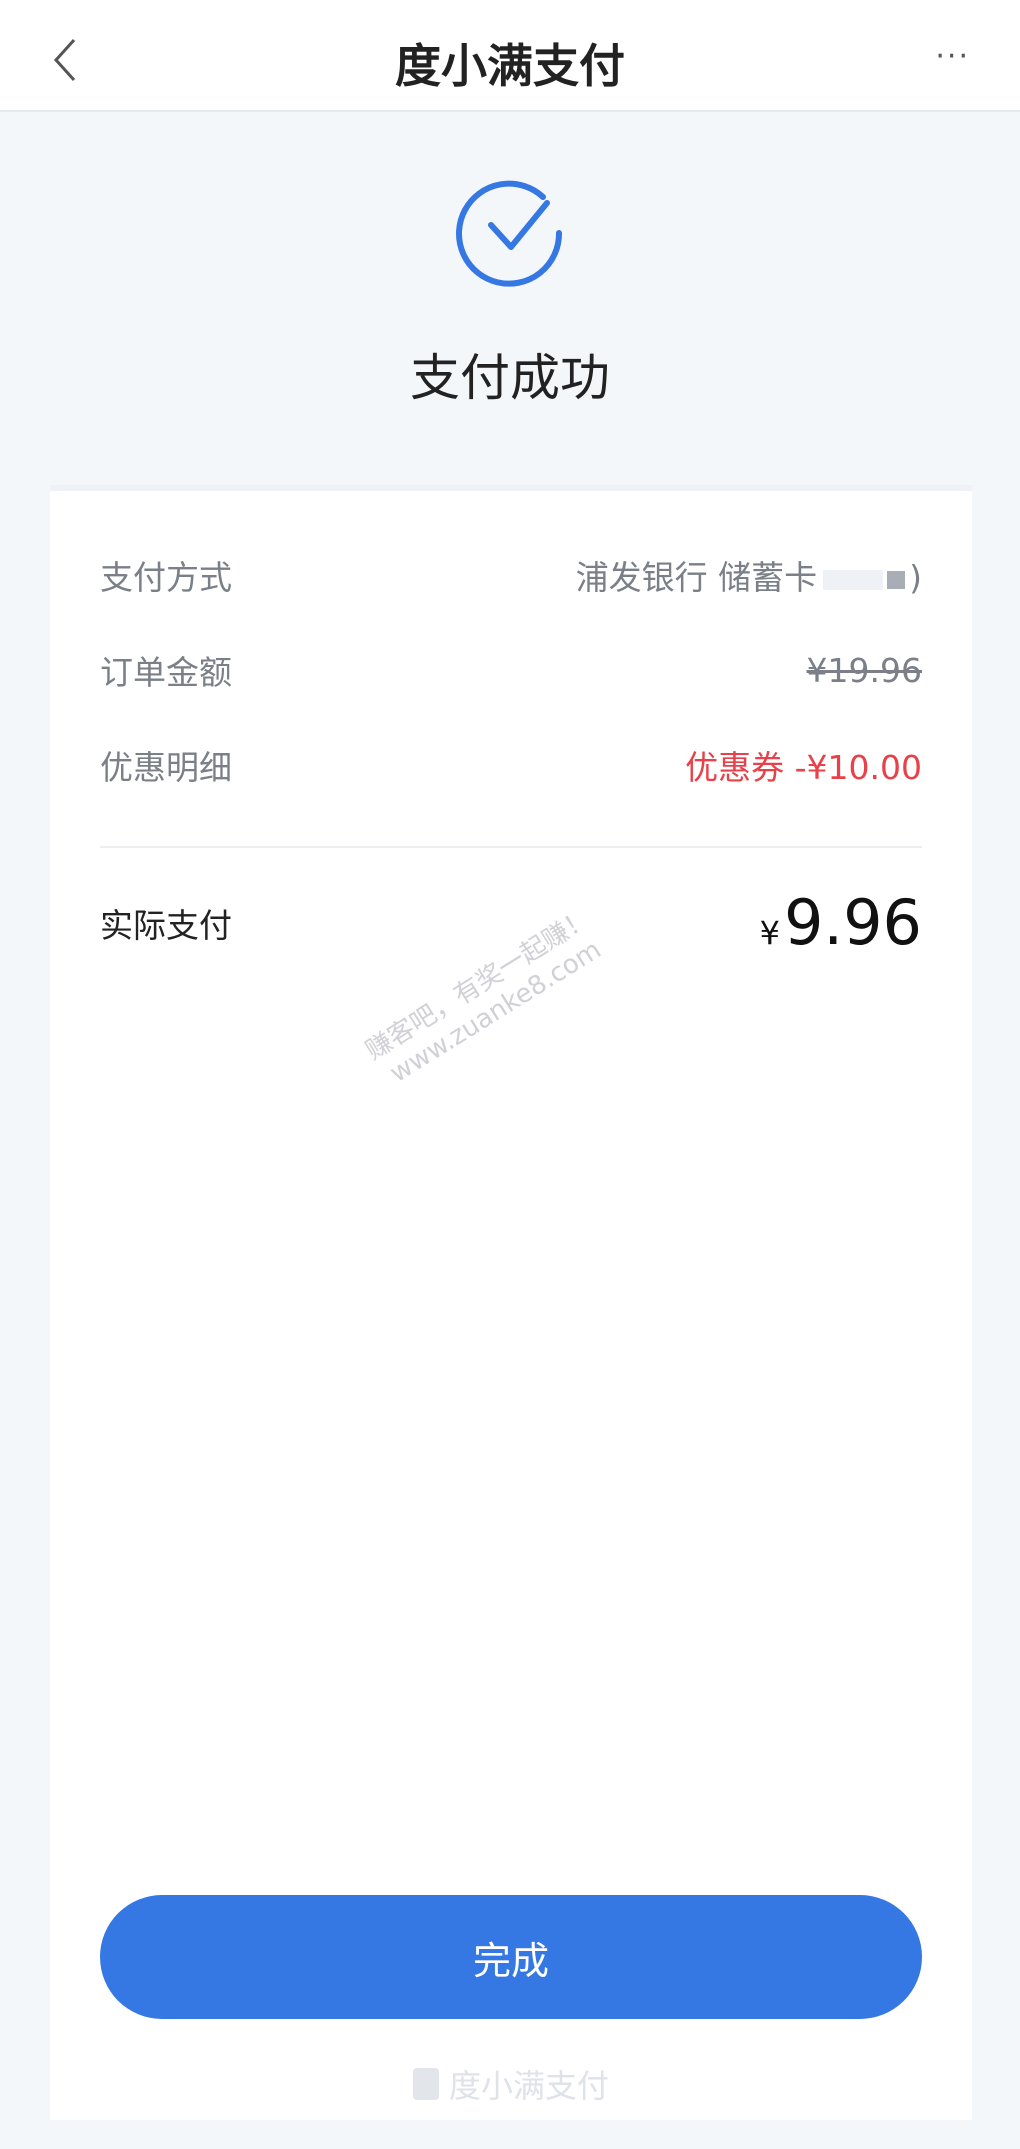 This screenshot has width=1020, height=2149. I want to click on currency-symbol: ¥, so click(769, 933).